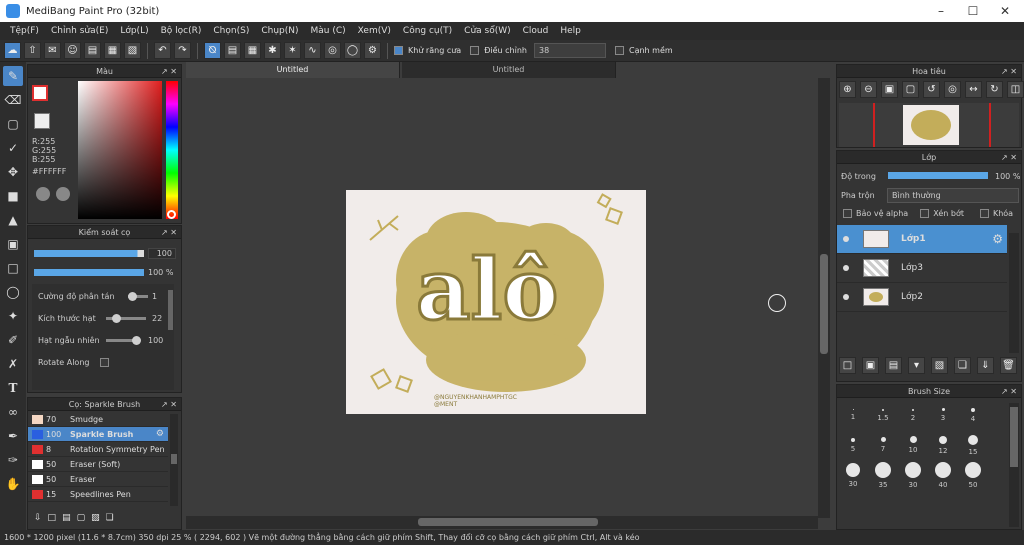 The image size is (1024, 545). What do you see at coordinates (475, 50) in the screenshot?
I see `adjust-checkbox` at bounding box center [475, 50].